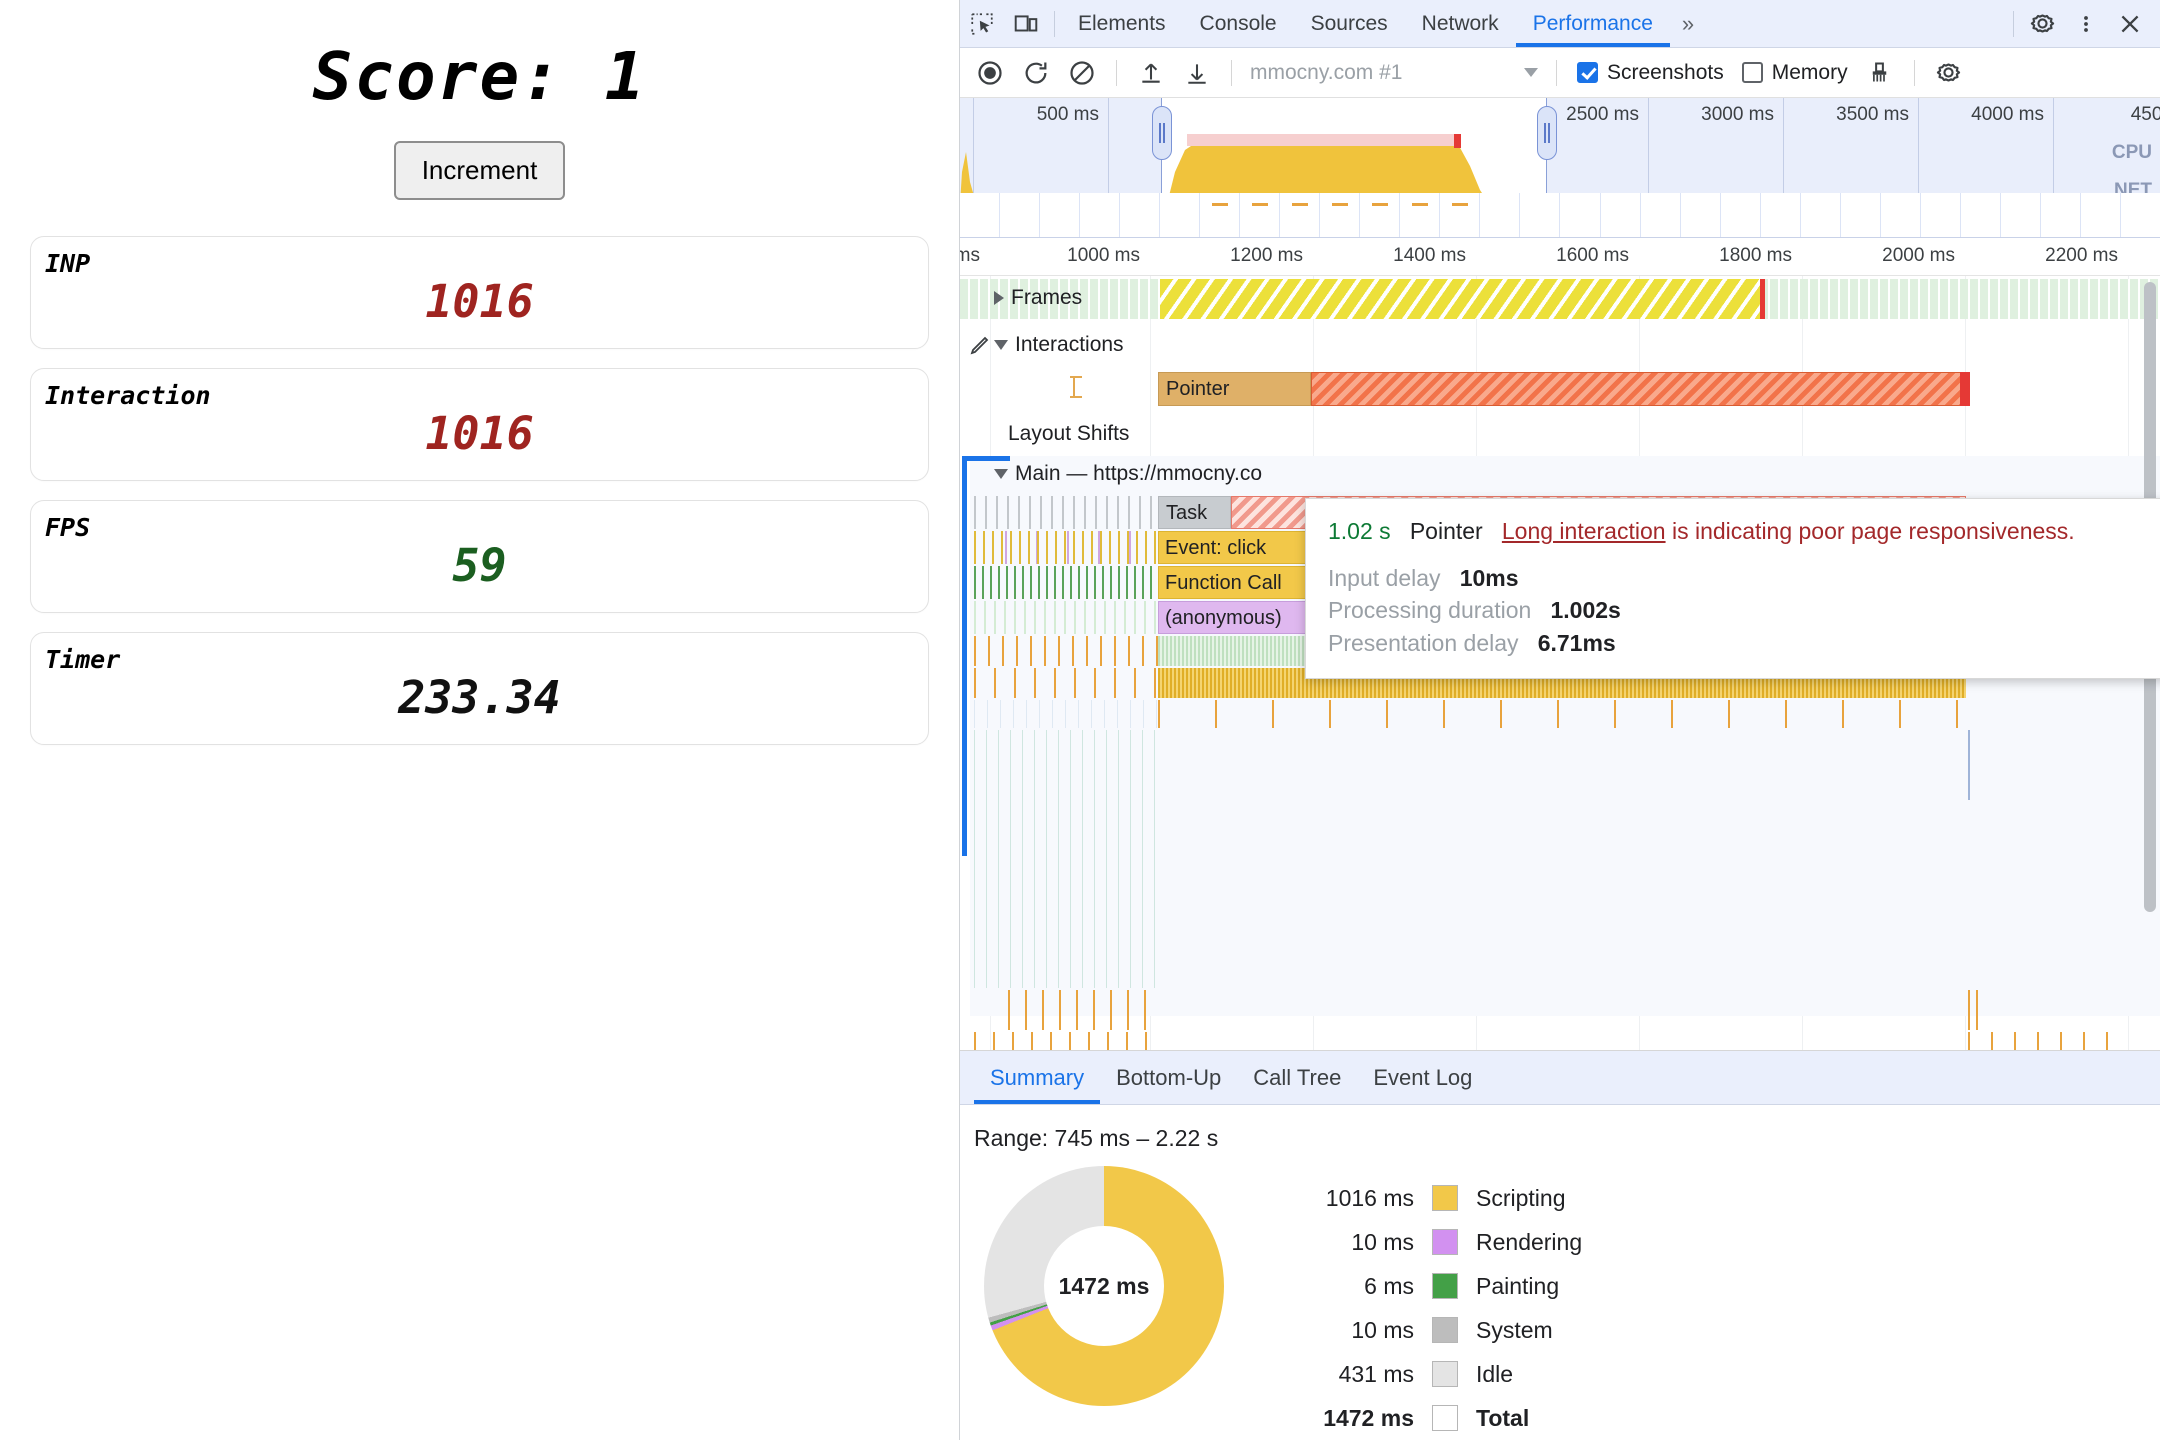  I want to click on flame-tick: 1000 ms, so click(1103, 255).